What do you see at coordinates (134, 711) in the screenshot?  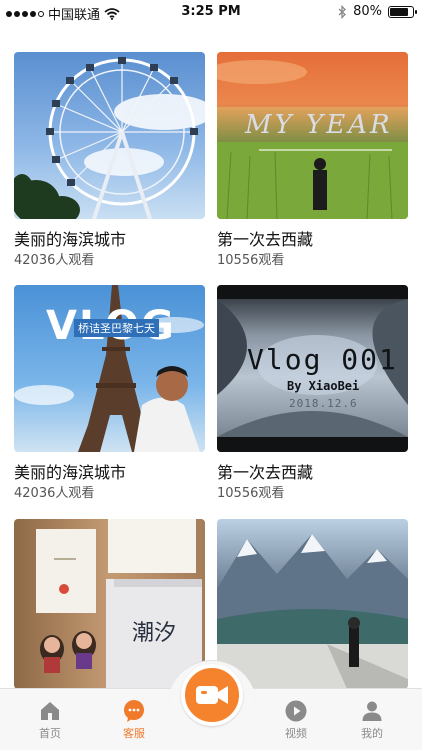 I see `chat-icon` at bounding box center [134, 711].